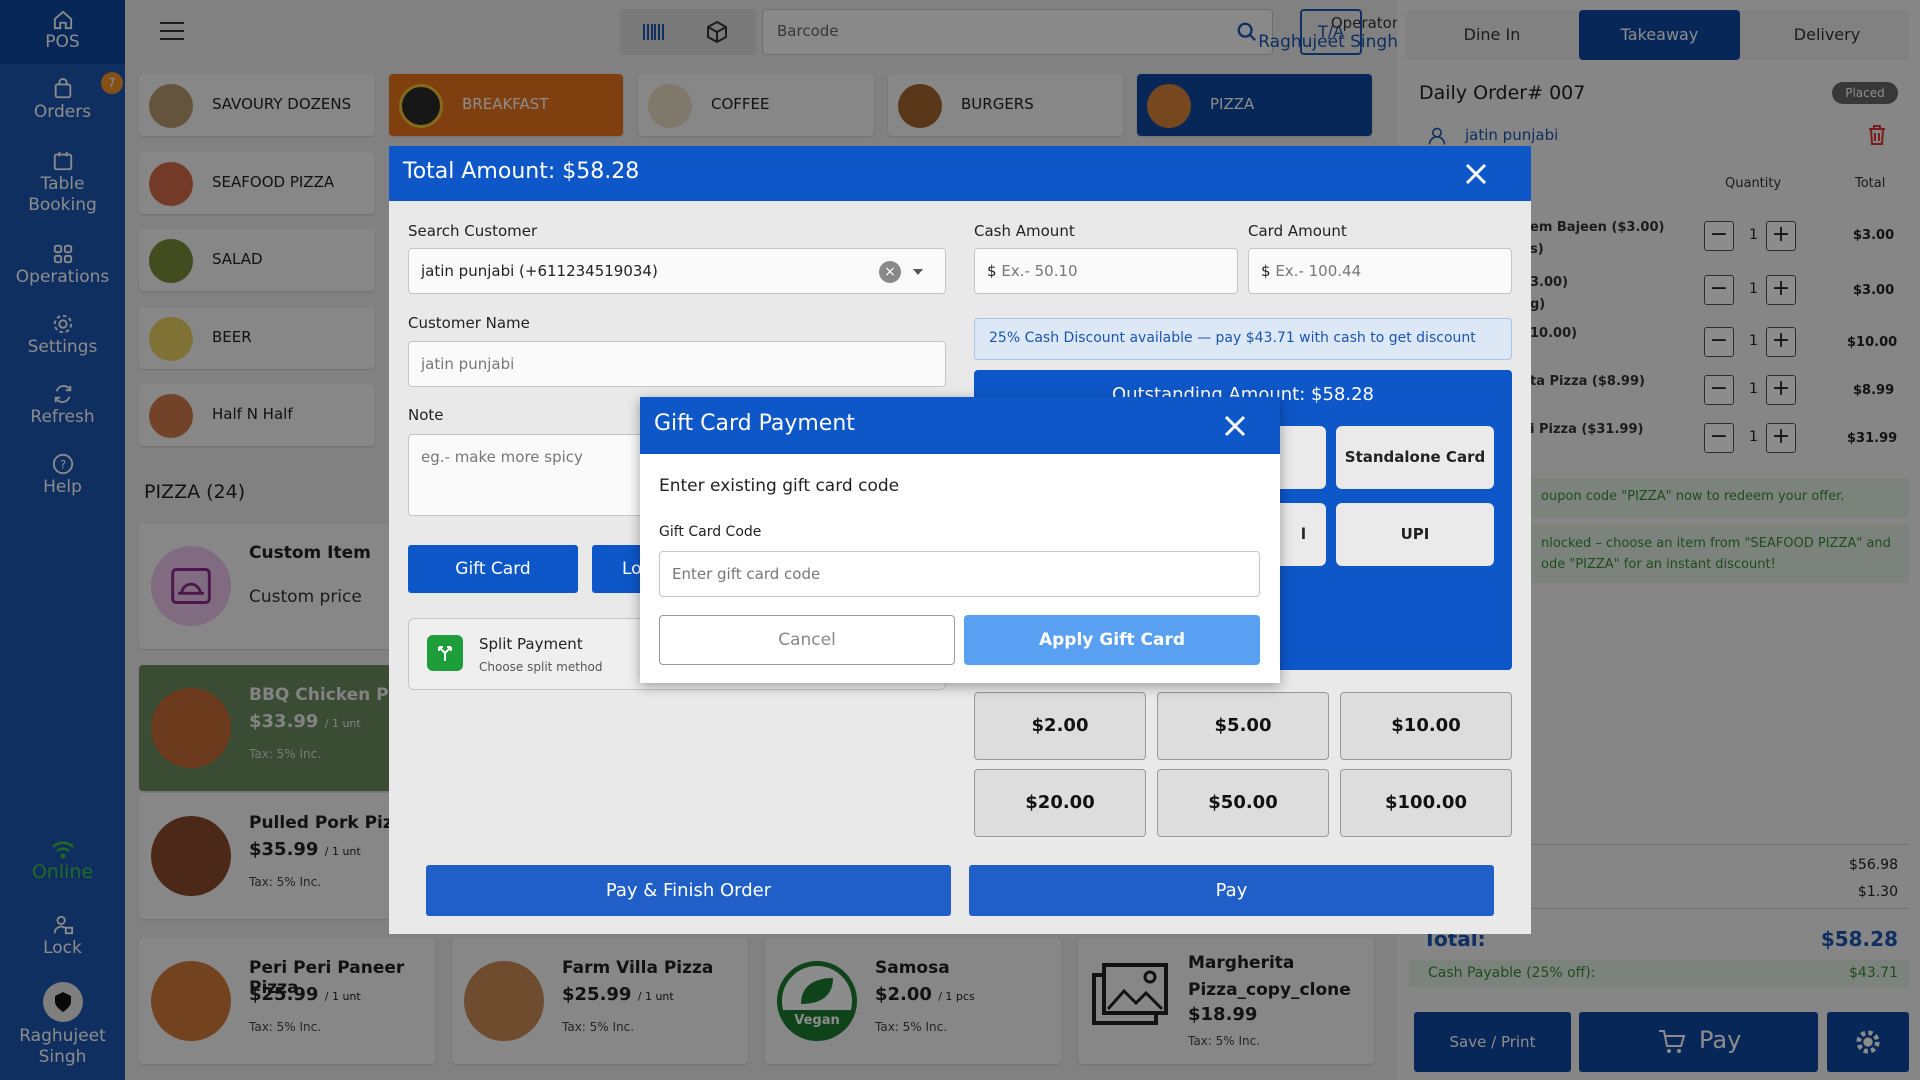 The width and height of the screenshot is (1920, 1080). What do you see at coordinates (1415, 534) in the screenshot?
I see `upi-button: UPI` at bounding box center [1415, 534].